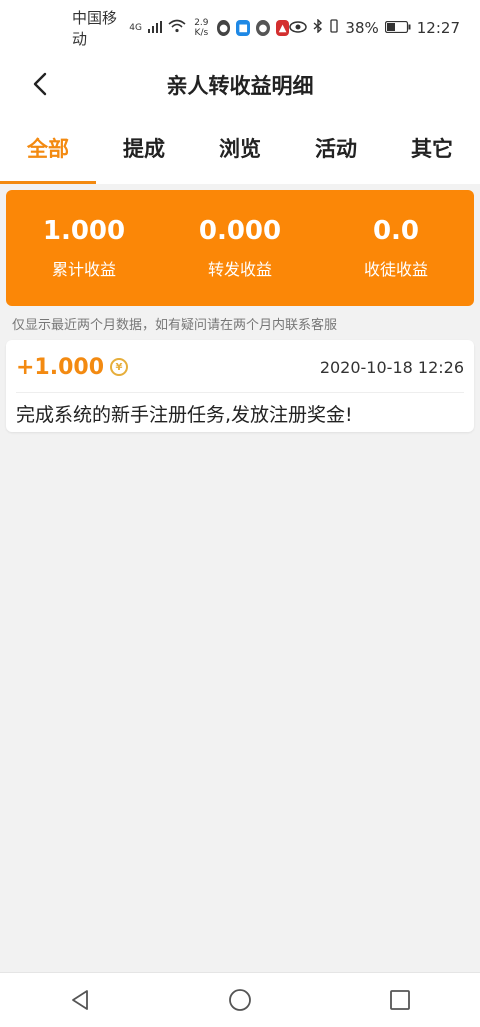 The width and height of the screenshot is (480, 1027). What do you see at coordinates (83, 269) in the screenshot?
I see `summary-total-label: 累计收益` at bounding box center [83, 269].